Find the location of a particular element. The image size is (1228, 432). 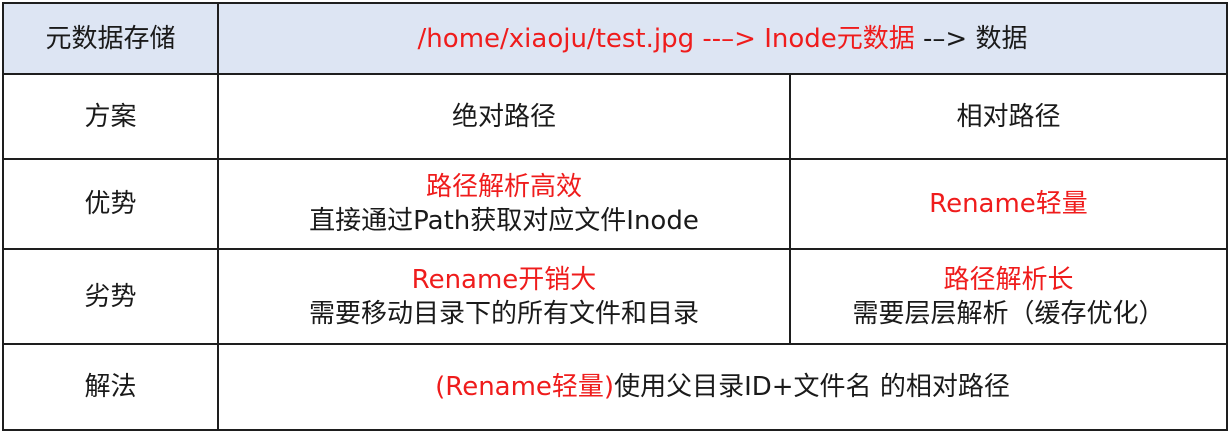

scheme-relative-cell: 相对路径 is located at coordinates (1008, 116).